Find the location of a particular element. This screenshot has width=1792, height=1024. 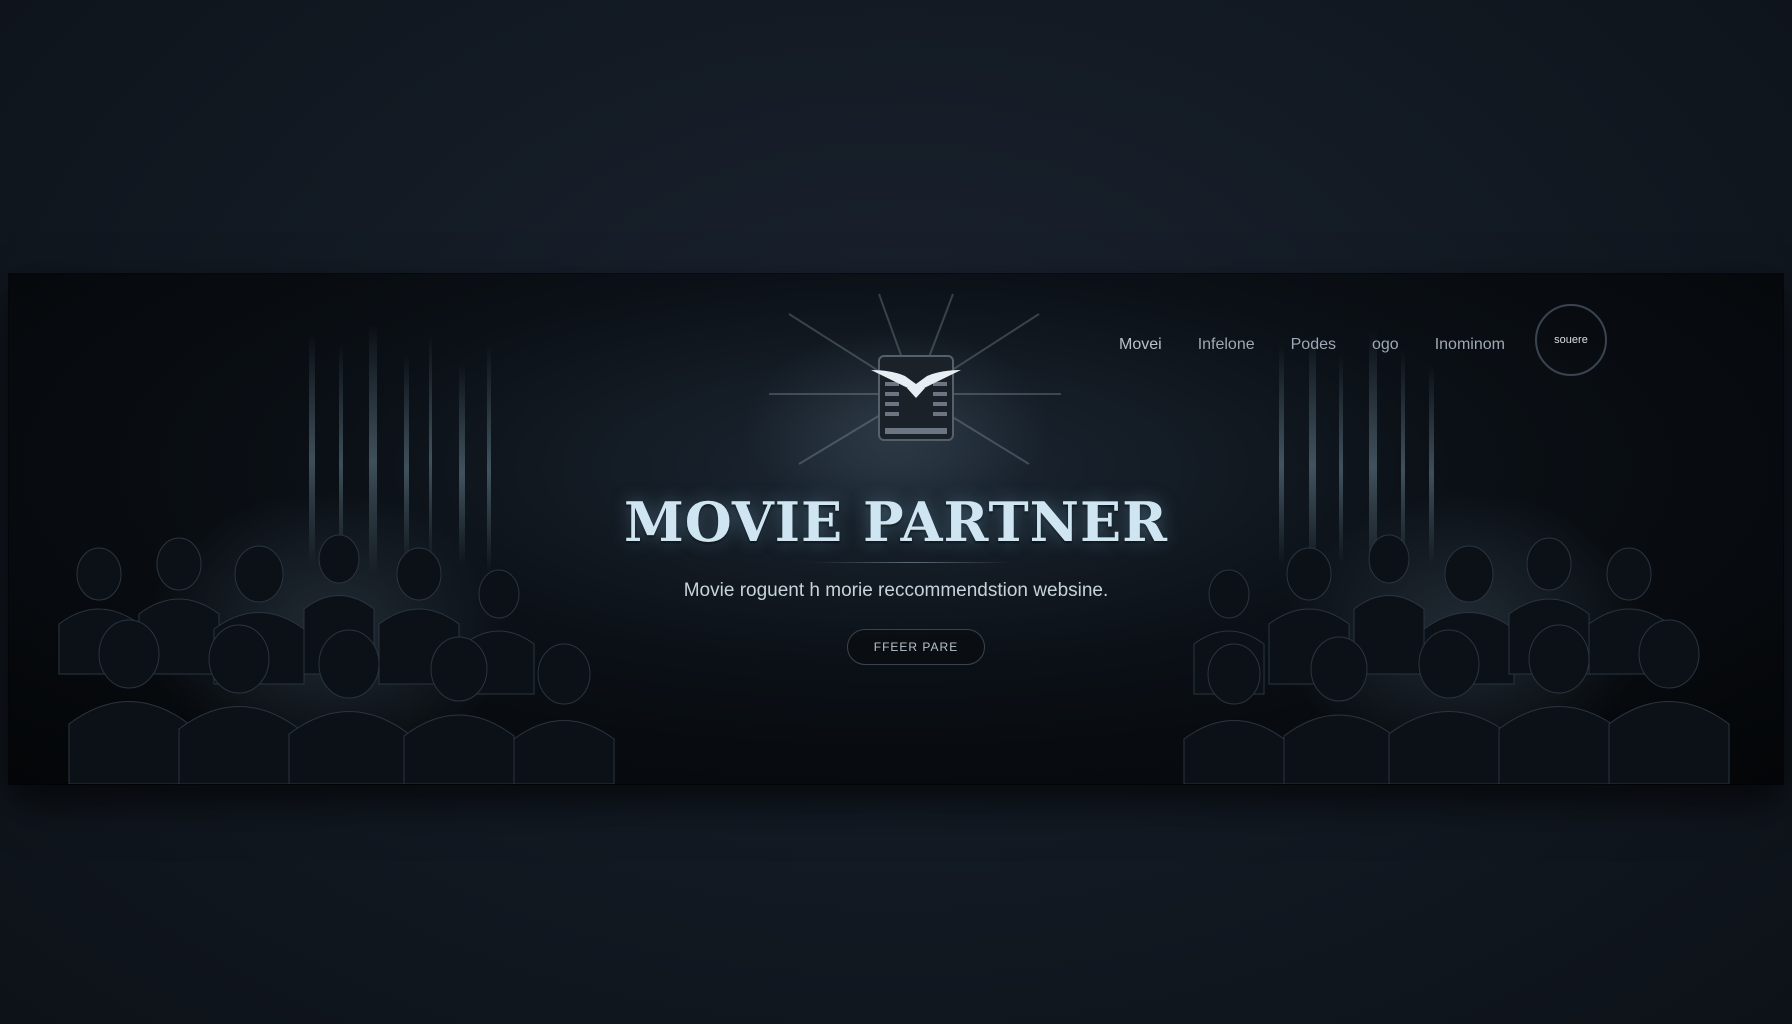

winged-film-clapper-icon is located at coordinates (916, 398).